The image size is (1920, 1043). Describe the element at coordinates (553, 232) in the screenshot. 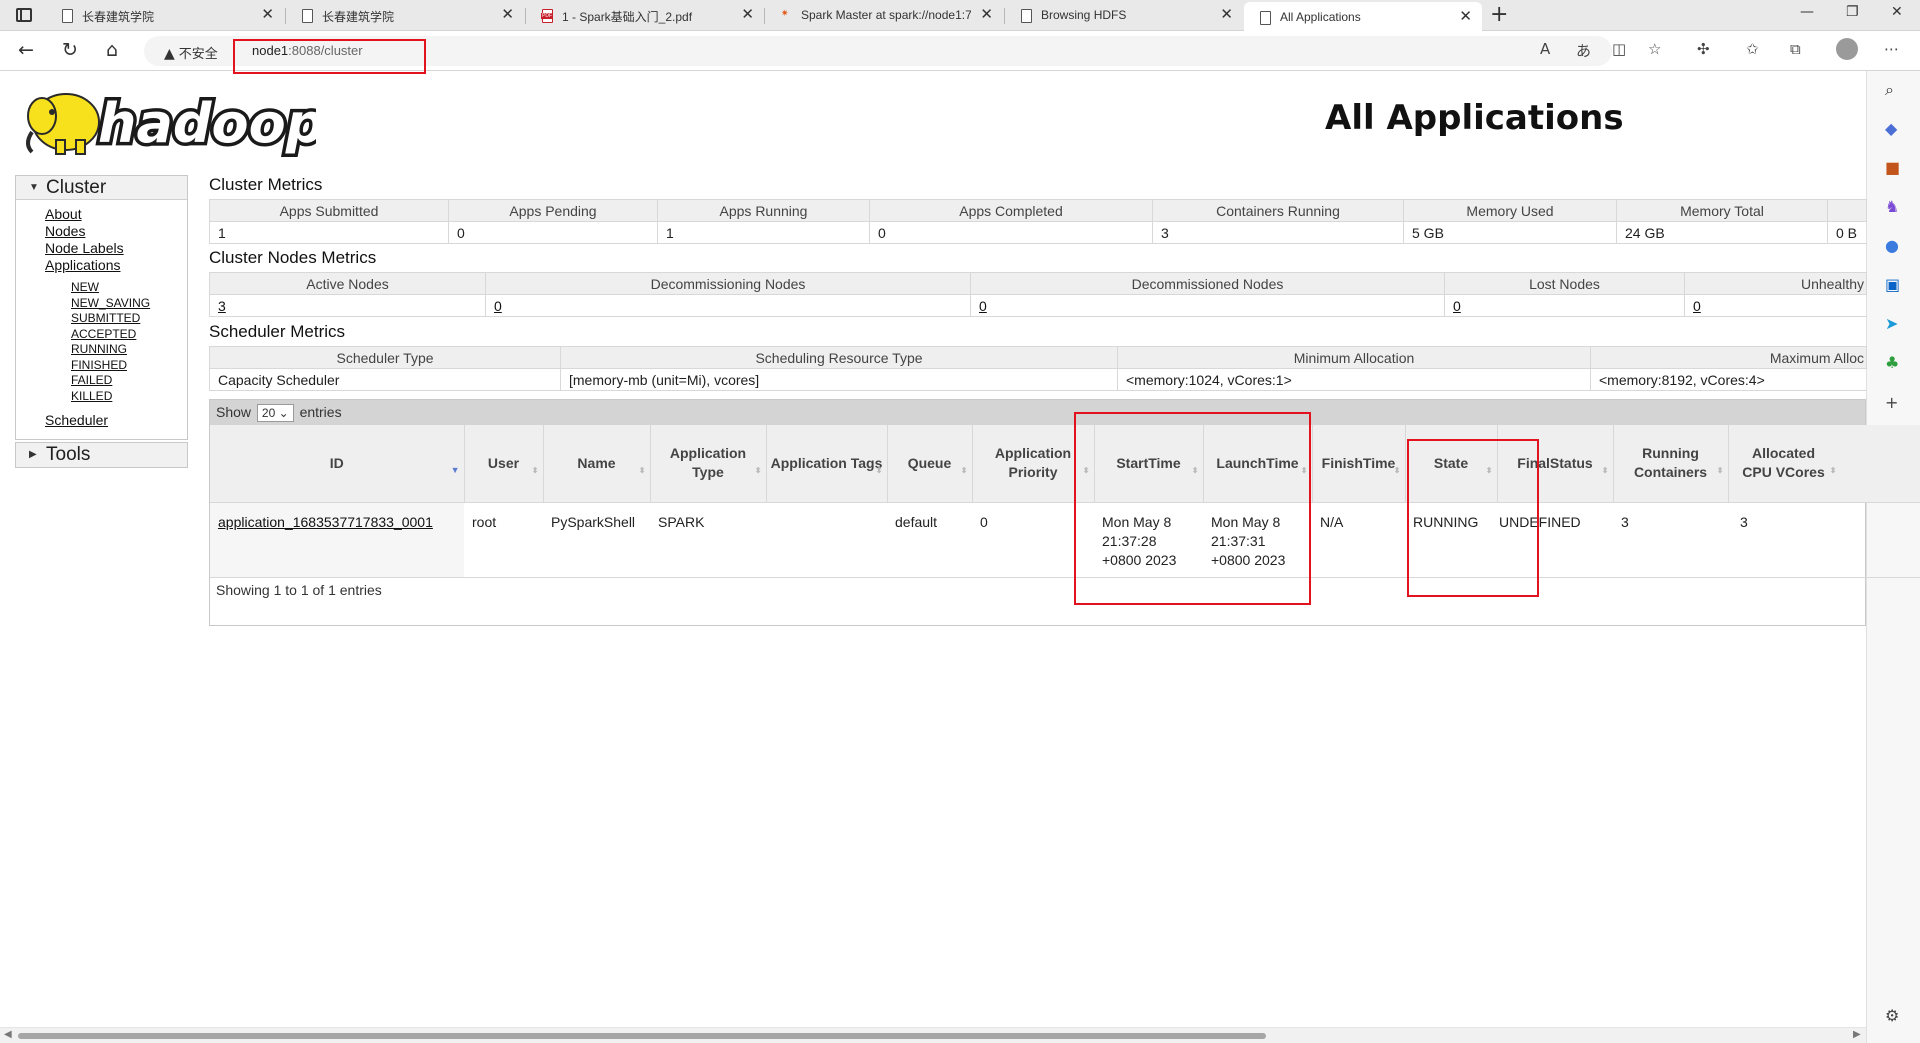

I see `metric-value: 0` at that location.